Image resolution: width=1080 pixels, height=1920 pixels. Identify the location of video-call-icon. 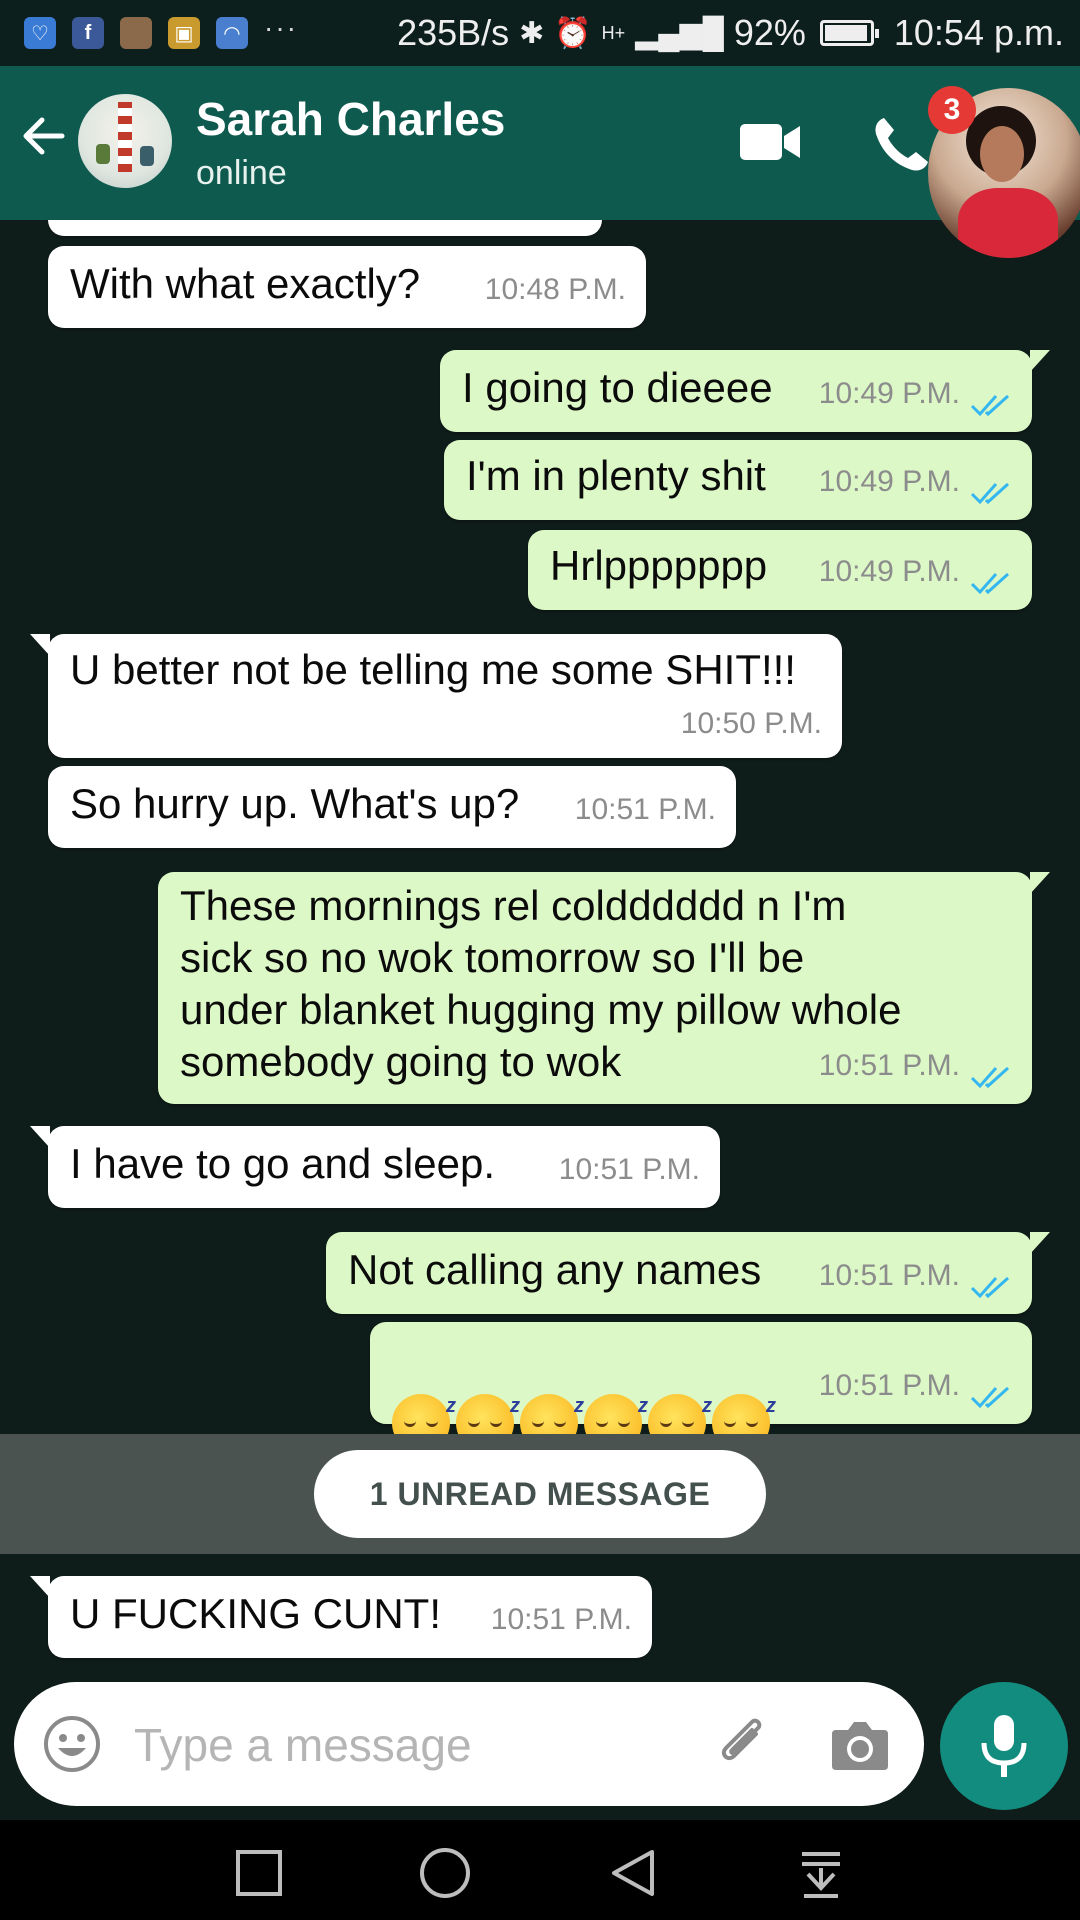
(771, 142).